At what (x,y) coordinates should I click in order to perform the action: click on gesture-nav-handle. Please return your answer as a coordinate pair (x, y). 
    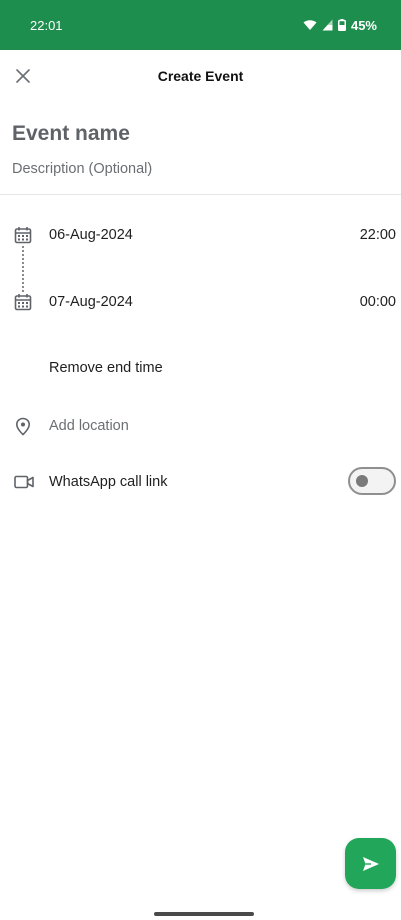
    Looking at the image, I should click on (204, 914).